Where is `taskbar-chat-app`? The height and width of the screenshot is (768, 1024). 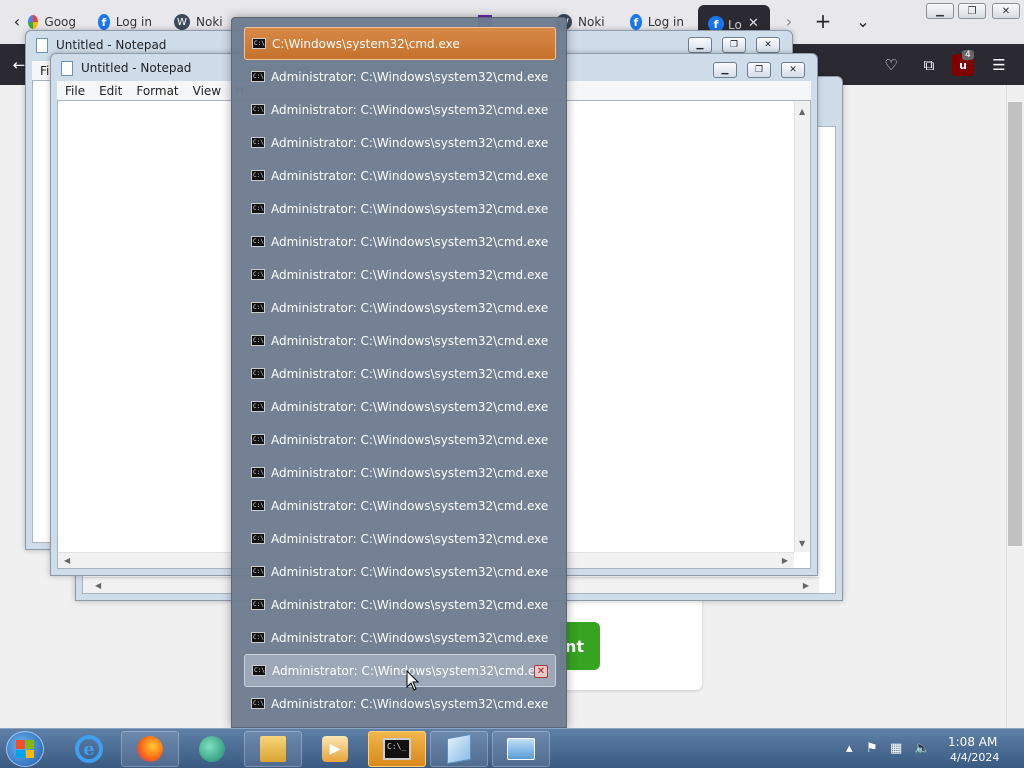 taskbar-chat-app is located at coordinates (212, 749).